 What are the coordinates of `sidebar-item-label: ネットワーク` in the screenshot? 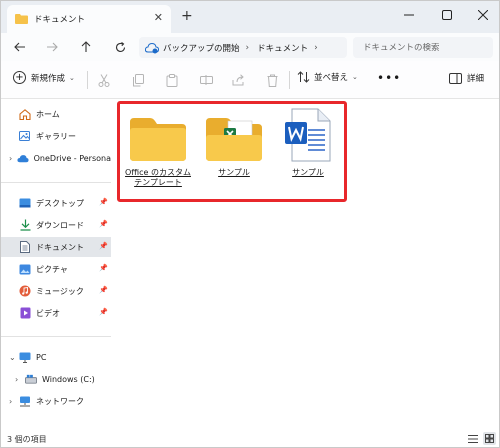 It's located at (60, 401).